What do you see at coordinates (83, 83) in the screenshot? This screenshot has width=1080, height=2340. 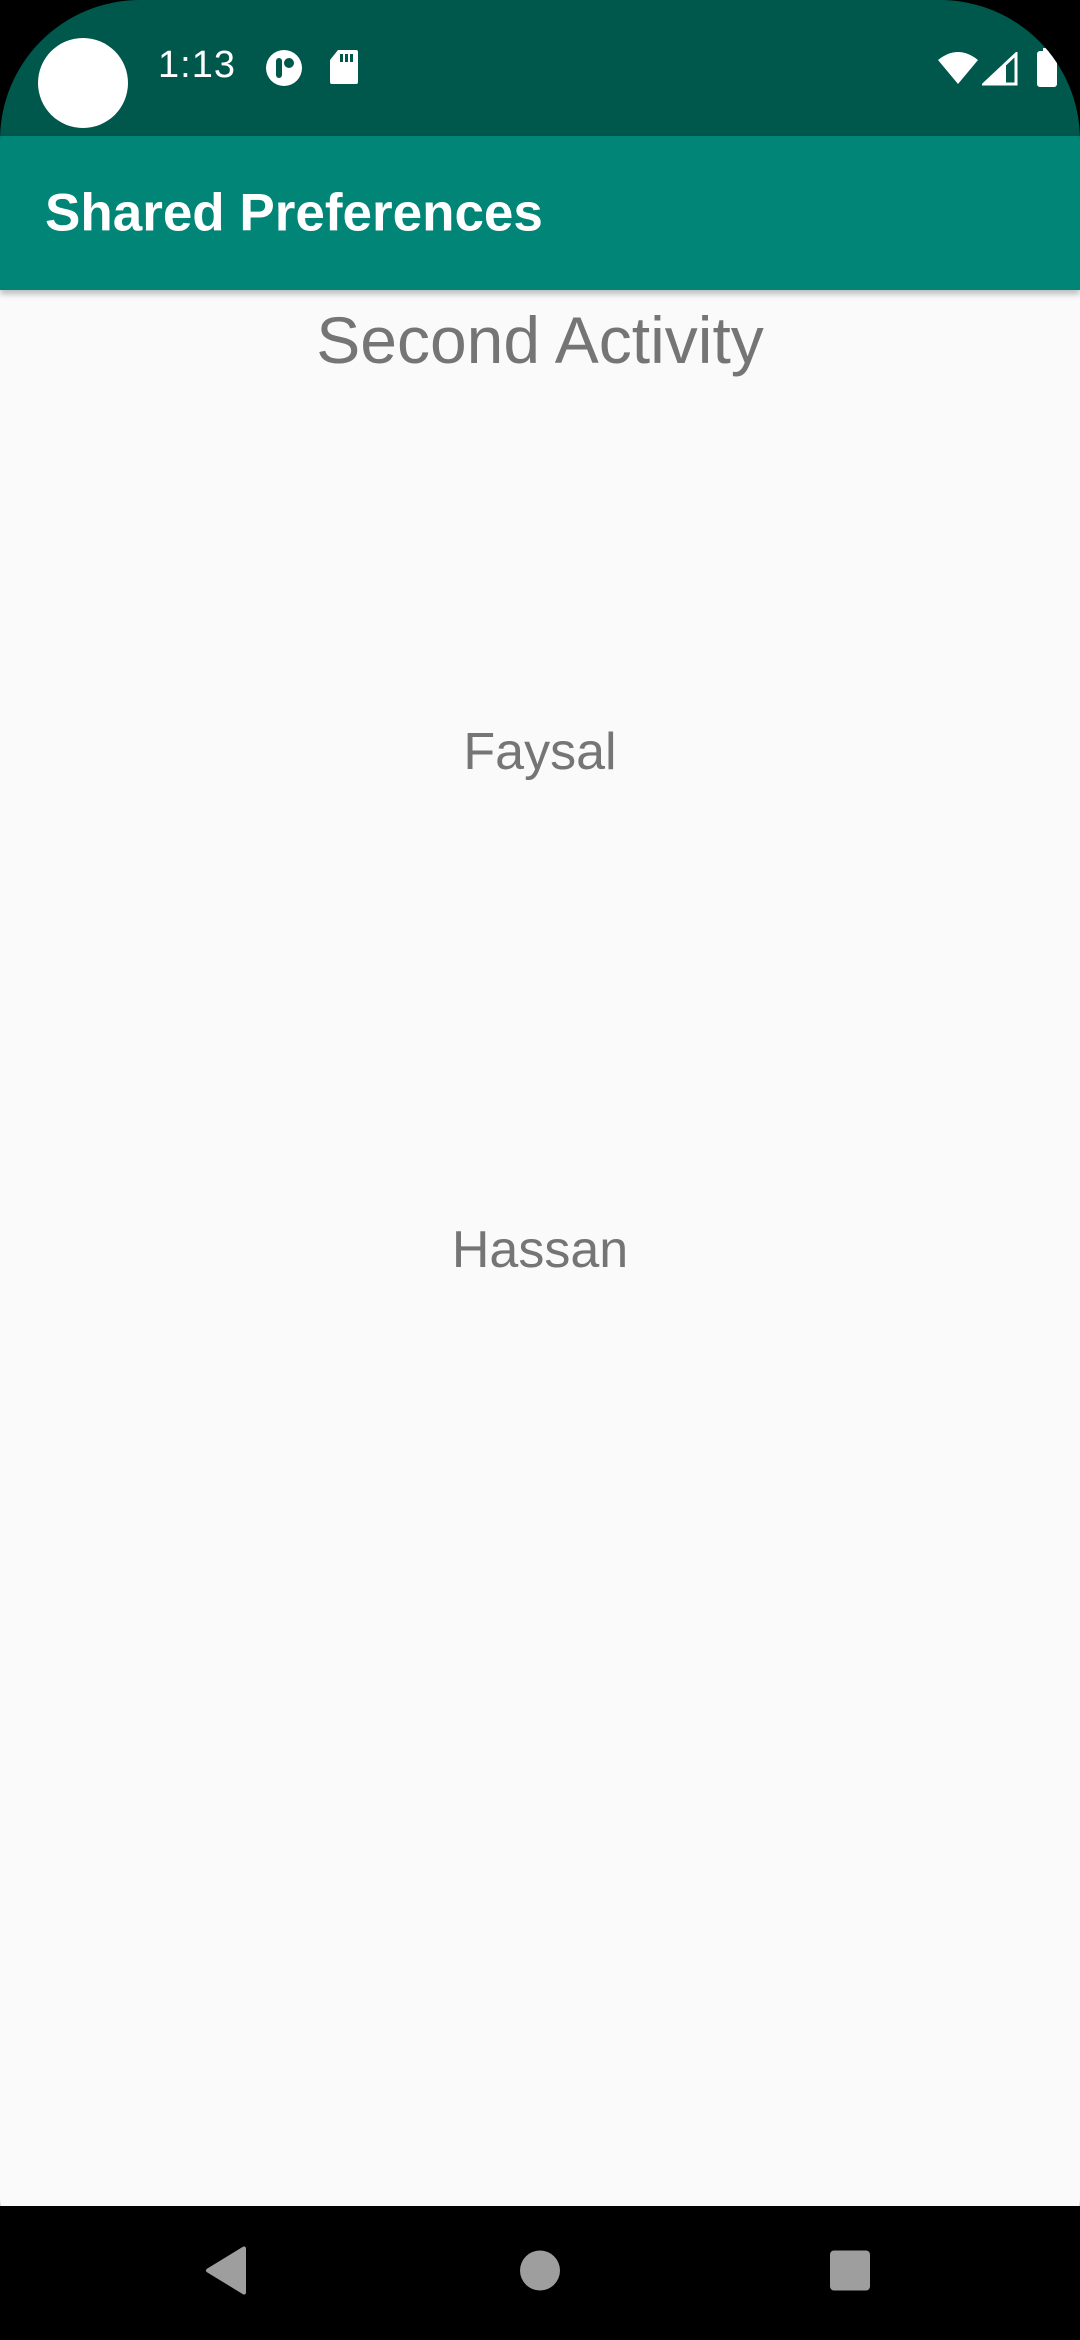 I see `camera-cutout` at bounding box center [83, 83].